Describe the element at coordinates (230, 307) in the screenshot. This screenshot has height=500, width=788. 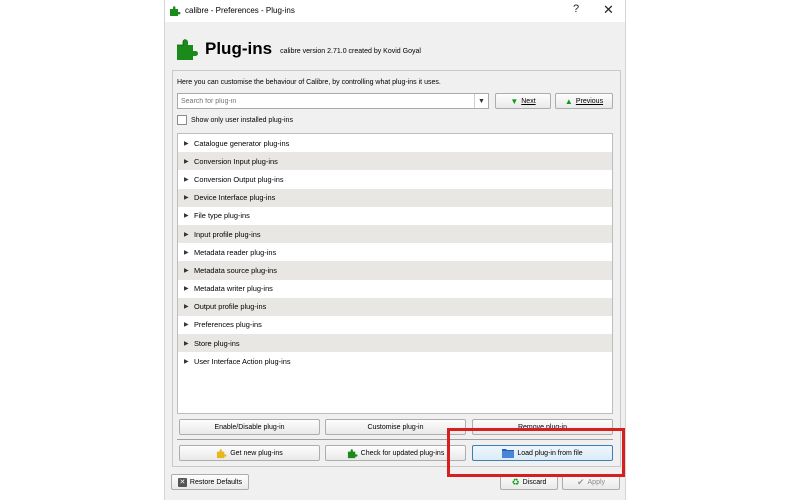
I see `plugin-category-label: Output profile plug-ins` at that location.